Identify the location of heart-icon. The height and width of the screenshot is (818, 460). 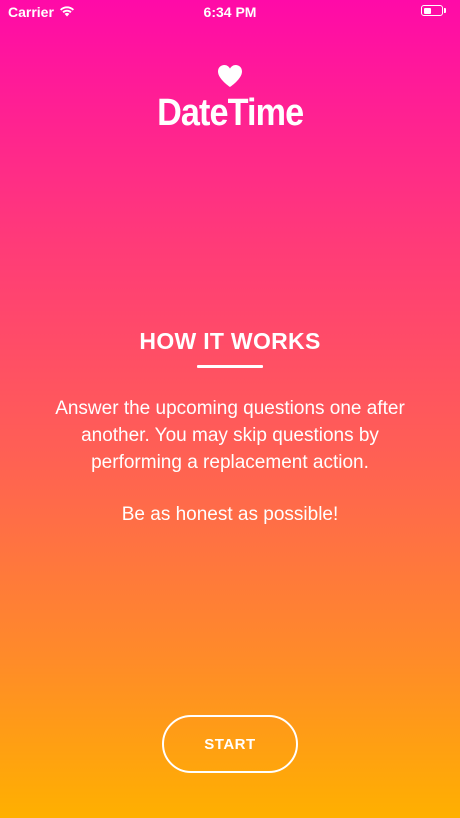
(230, 76).